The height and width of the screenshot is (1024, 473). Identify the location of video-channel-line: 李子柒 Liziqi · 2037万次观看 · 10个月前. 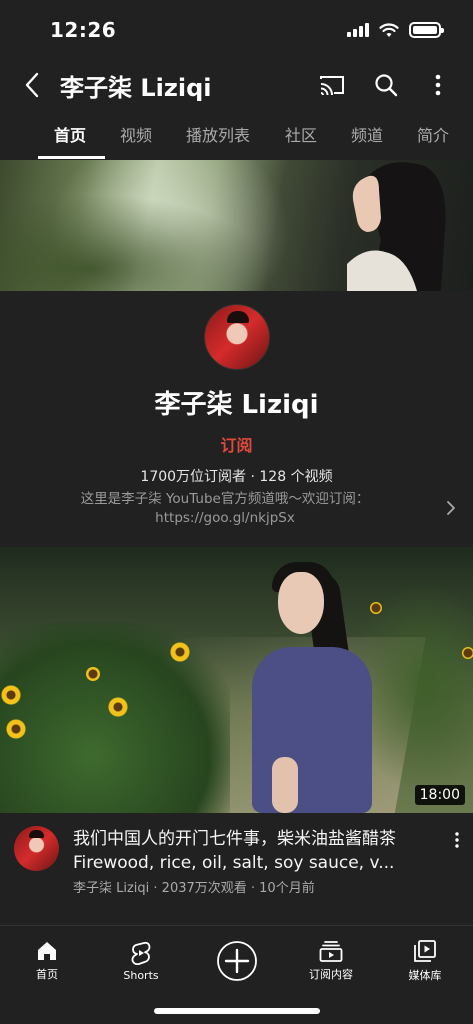
(194, 888).